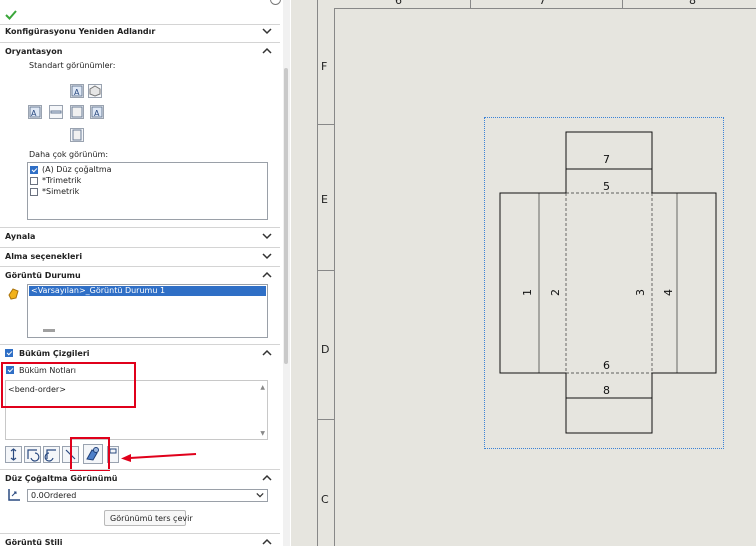  I want to click on list-item-label: <Varsayılan>_Görüntü Durumu 1, so click(98, 290).